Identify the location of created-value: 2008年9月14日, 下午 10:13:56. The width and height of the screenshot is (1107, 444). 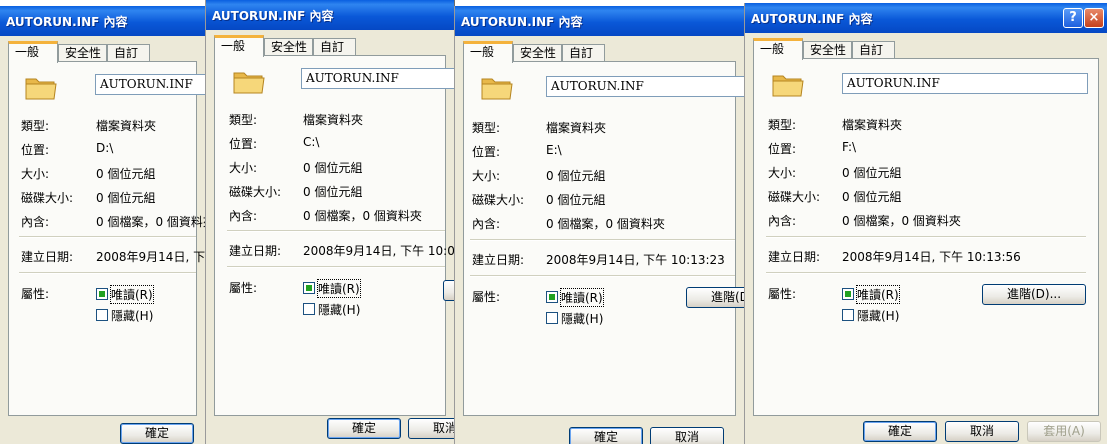
(931, 257).